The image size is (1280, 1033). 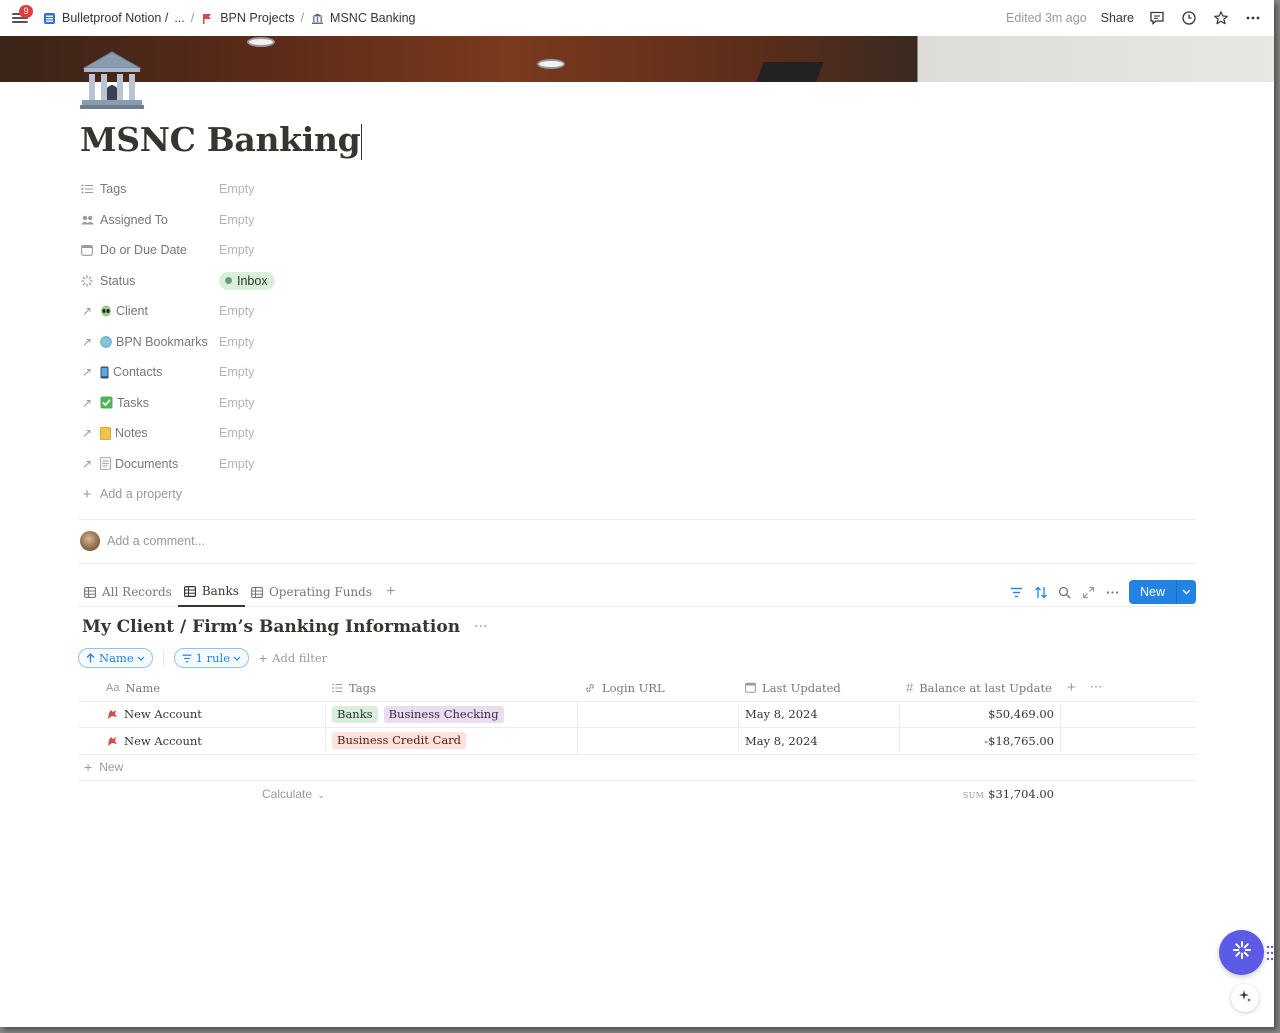 What do you see at coordinates (104, 372) in the screenshot?
I see `phone-icon` at bounding box center [104, 372].